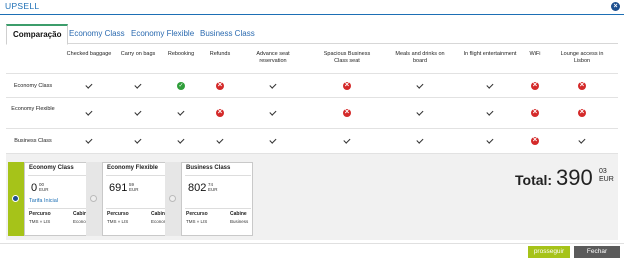 The image size is (624, 259). What do you see at coordinates (197, 188) in the screenshot?
I see `fare-price: 802` at bounding box center [197, 188].